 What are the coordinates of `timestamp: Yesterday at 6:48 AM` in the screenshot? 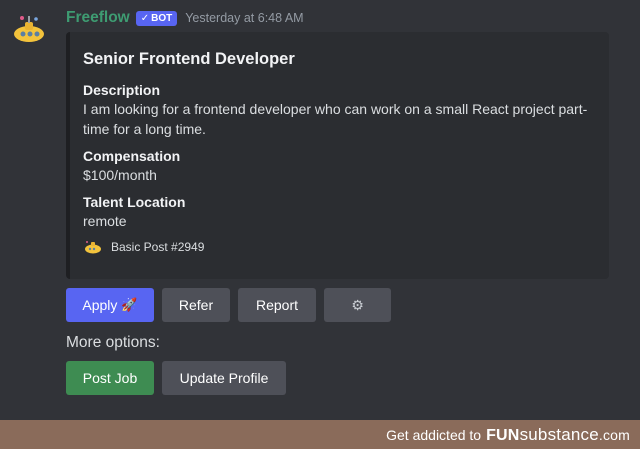 It's located at (244, 18).